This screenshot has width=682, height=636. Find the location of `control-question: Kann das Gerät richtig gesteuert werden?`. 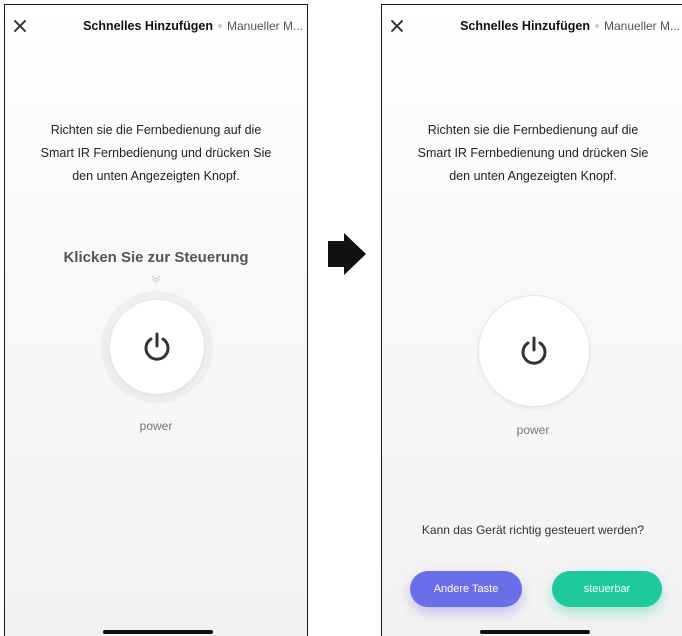

control-question: Kann das Gerät richtig gesteuert werden? is located at coordinates (533, 530).